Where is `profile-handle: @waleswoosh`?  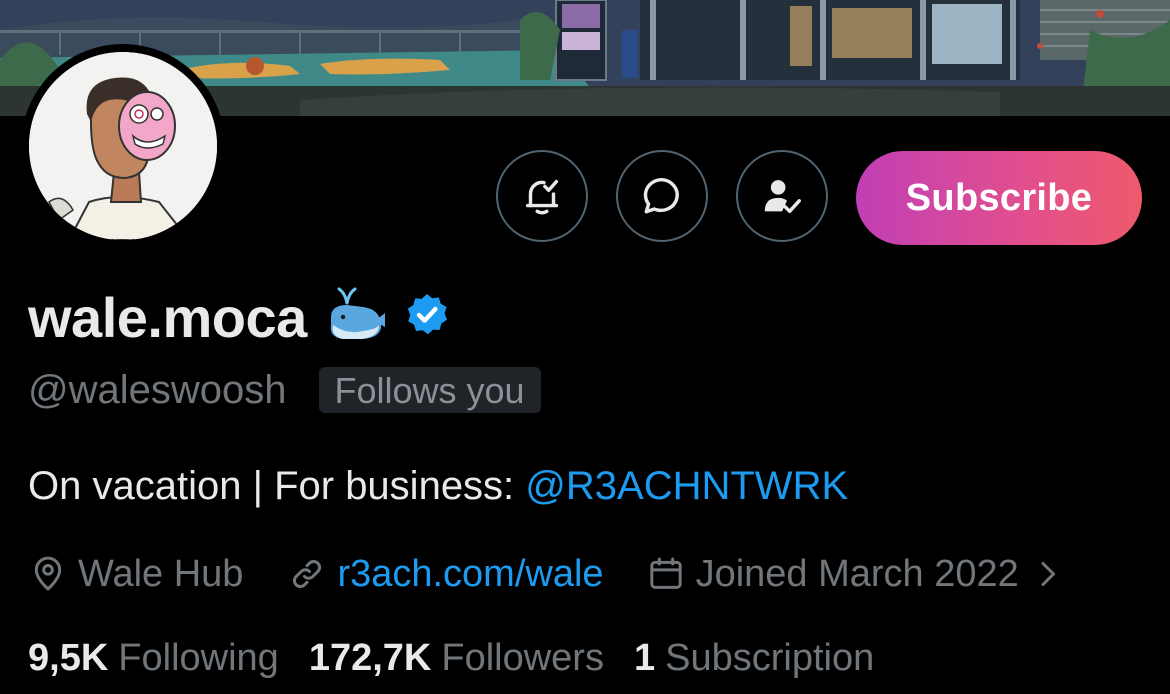 profile-handle: @waleswoosh is located at coordinates (157, 389).